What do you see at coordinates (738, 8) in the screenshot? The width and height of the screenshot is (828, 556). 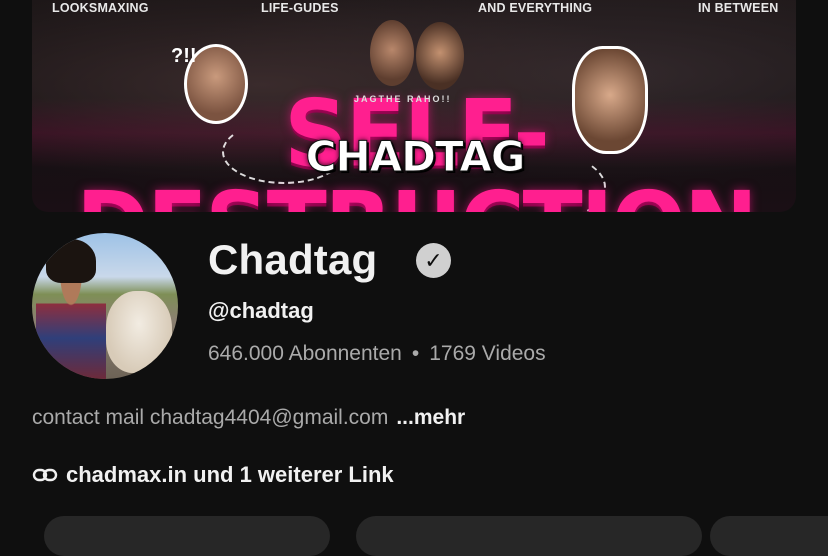 I see `banner-tagline: IN BETWEEN` at bounding box center [738, 8].